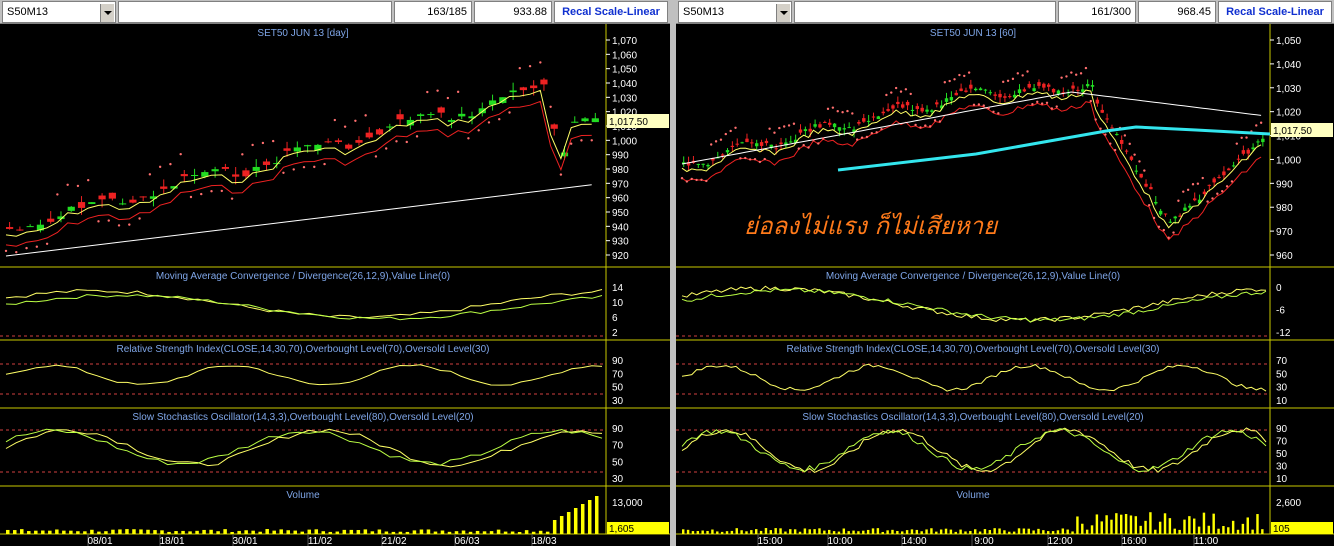 This screenshot has height=546, width=1334. What do you see at coordinates (1281, 529) in the screenshot?
I see `last-volume-label: 105` at bounding box center [1281, 529].